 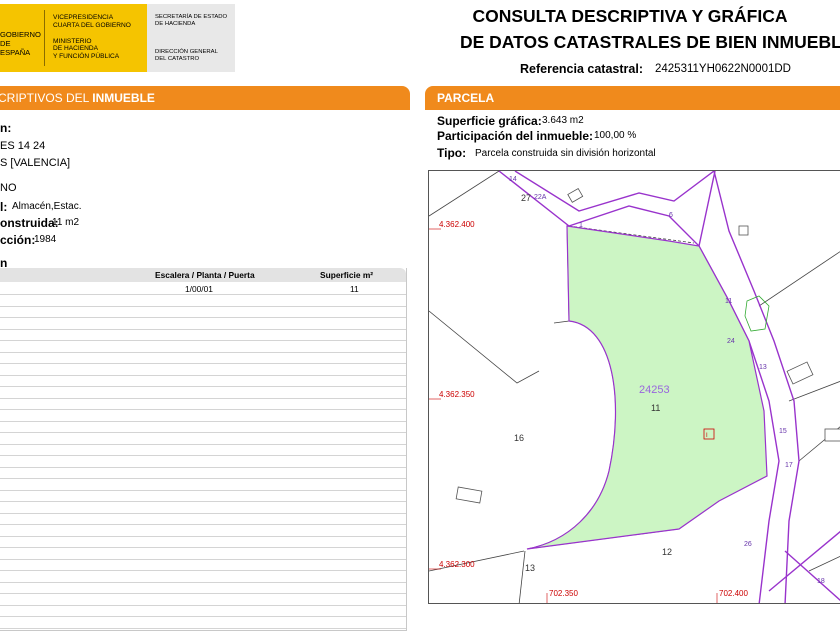 I want to click on uso-value: Almacén,Estac., so click(x=47, y=206).